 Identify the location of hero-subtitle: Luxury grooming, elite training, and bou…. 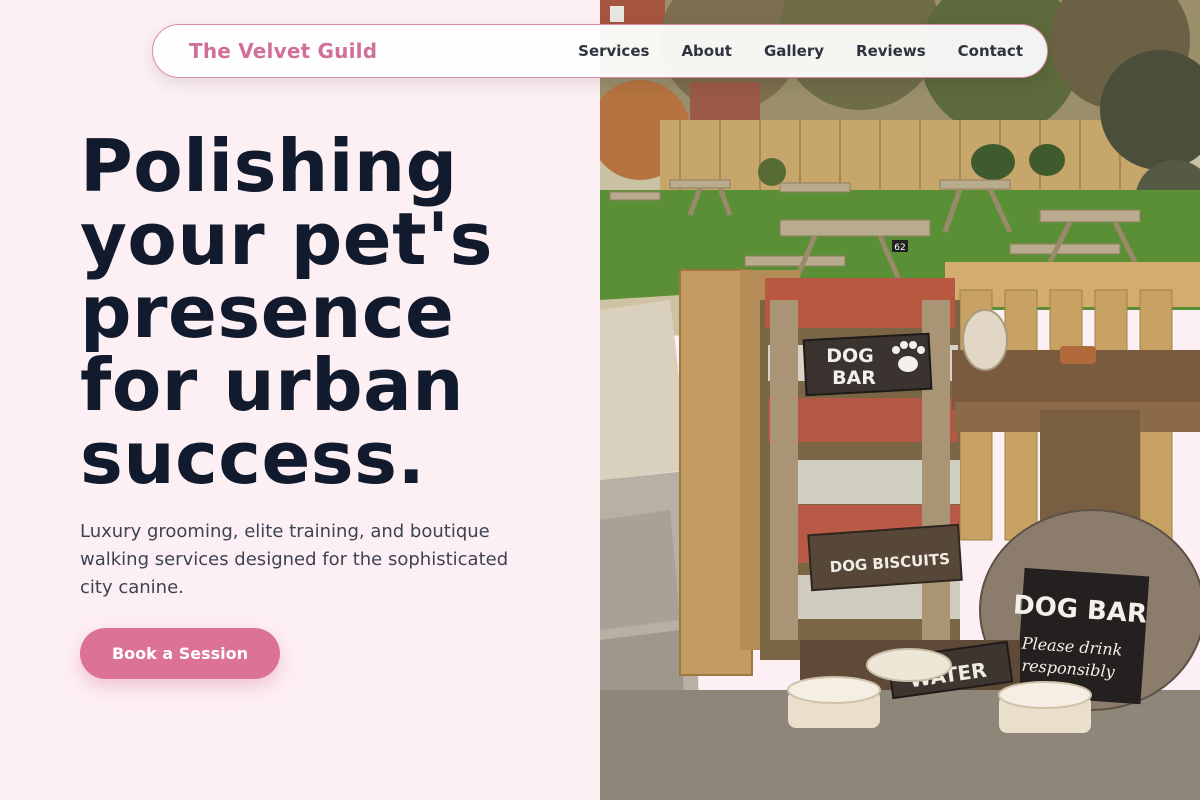
(294, 559).